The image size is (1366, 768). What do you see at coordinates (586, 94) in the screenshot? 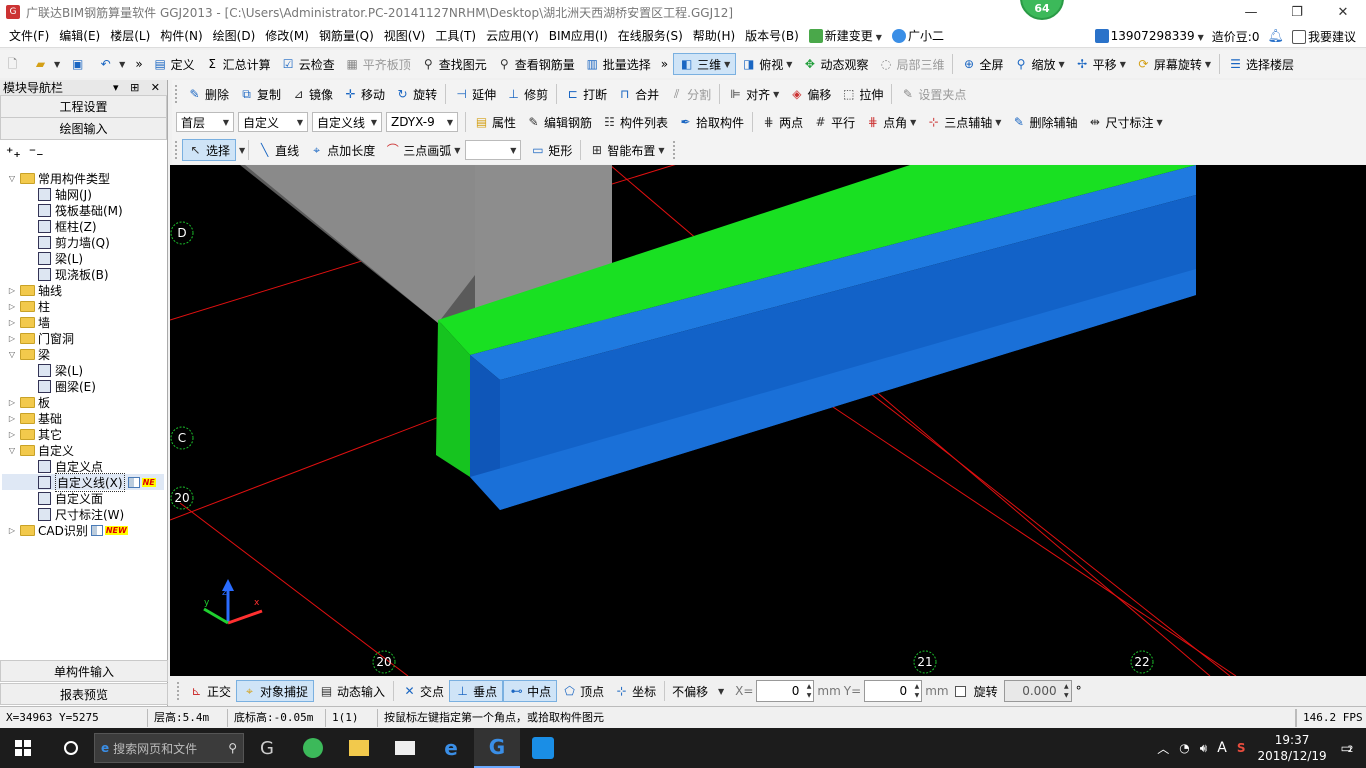
I see `break-button: ⊏ 打断` at bounding box center [586, 94].